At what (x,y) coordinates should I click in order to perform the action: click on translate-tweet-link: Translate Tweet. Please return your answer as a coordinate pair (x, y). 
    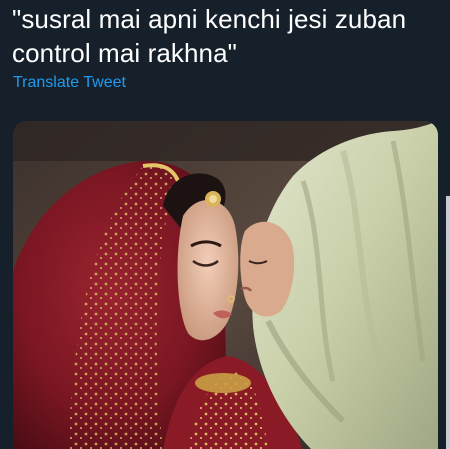
    Looking at the image, I should click on (69, 83).